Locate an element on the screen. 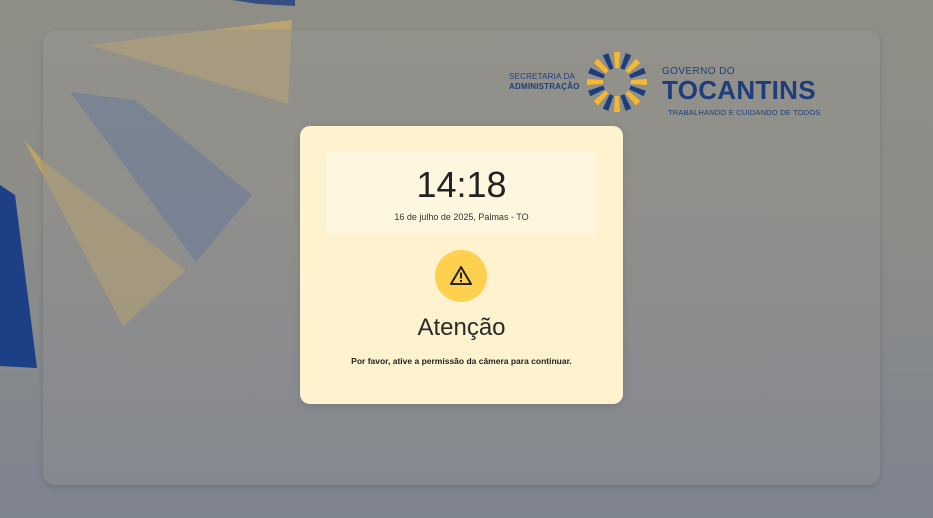 The width and height of the screenshot is (933, 518). warning-badge is located at coordinates (461, 276).